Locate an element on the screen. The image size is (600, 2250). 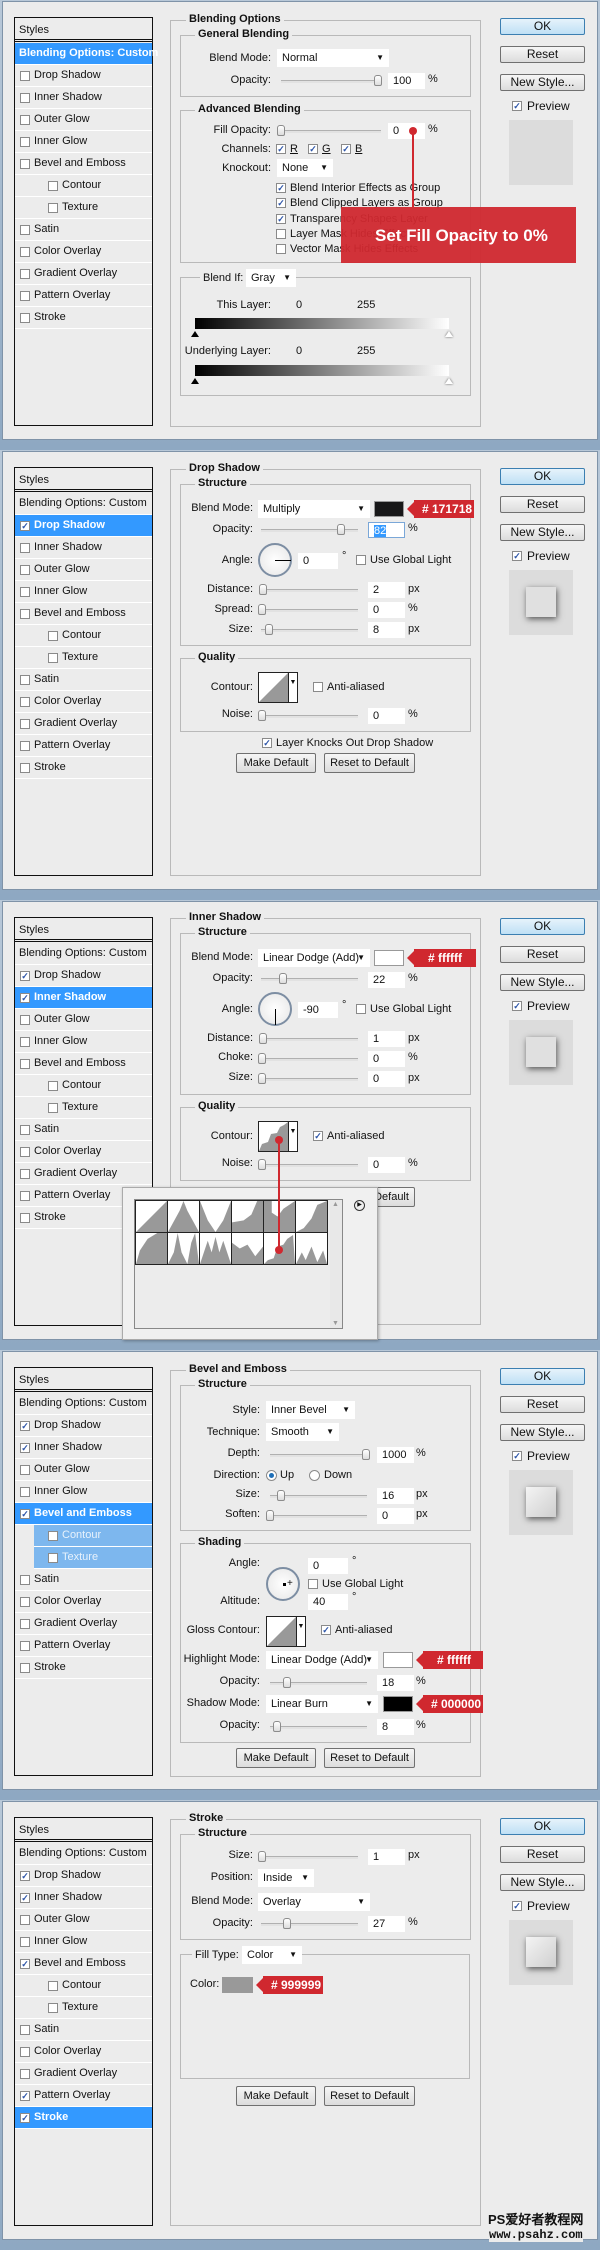
reset-to-default-button: Reset to Default is located at coordinates (369, 1758).